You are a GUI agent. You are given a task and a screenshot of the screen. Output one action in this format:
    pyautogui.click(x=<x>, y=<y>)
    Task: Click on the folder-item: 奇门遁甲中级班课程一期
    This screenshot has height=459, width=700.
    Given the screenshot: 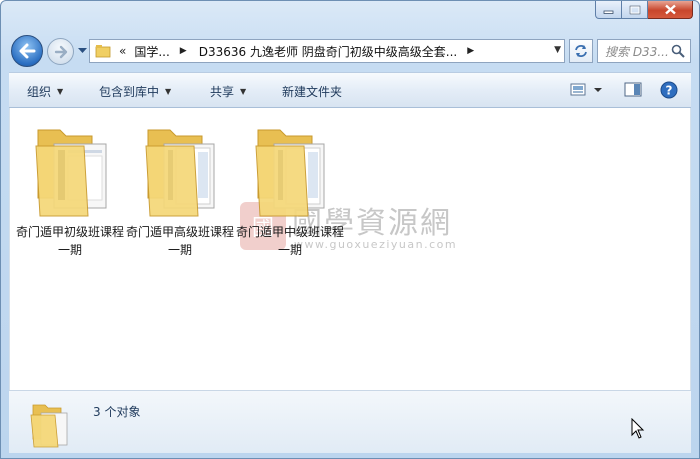 What is the action you would take?
    pyautogui.click(x=290, y=184)
    